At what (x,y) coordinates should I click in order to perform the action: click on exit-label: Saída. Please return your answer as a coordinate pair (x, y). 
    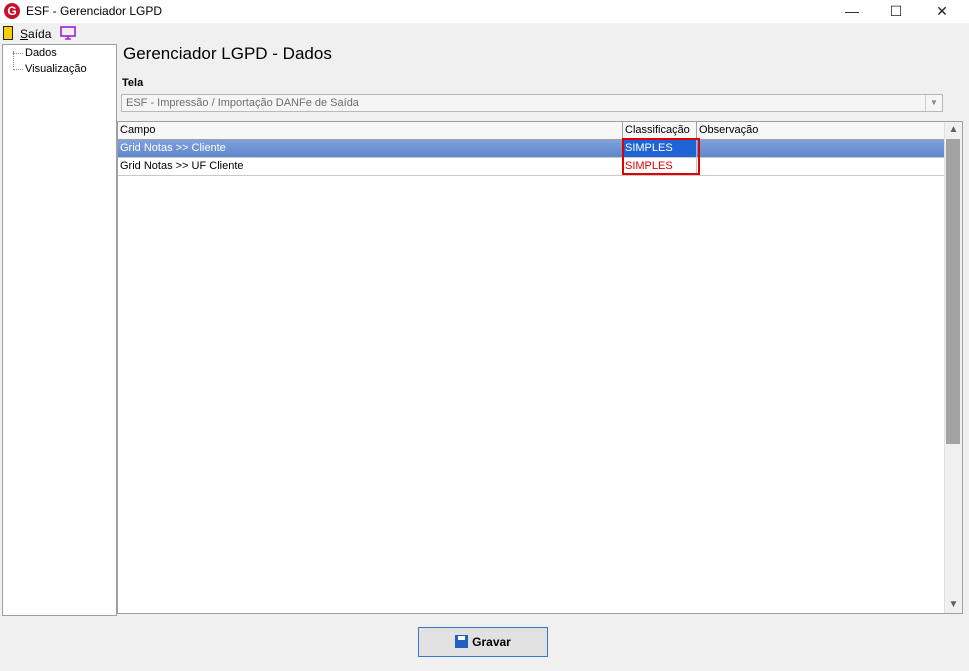
    Looking at the image, I should click on (36, 34).